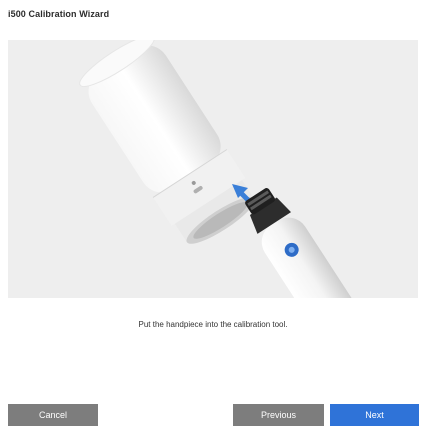 This screenshot has width=426, height=427. I want to click on cancel-button: Cancel, so click(53, 415).